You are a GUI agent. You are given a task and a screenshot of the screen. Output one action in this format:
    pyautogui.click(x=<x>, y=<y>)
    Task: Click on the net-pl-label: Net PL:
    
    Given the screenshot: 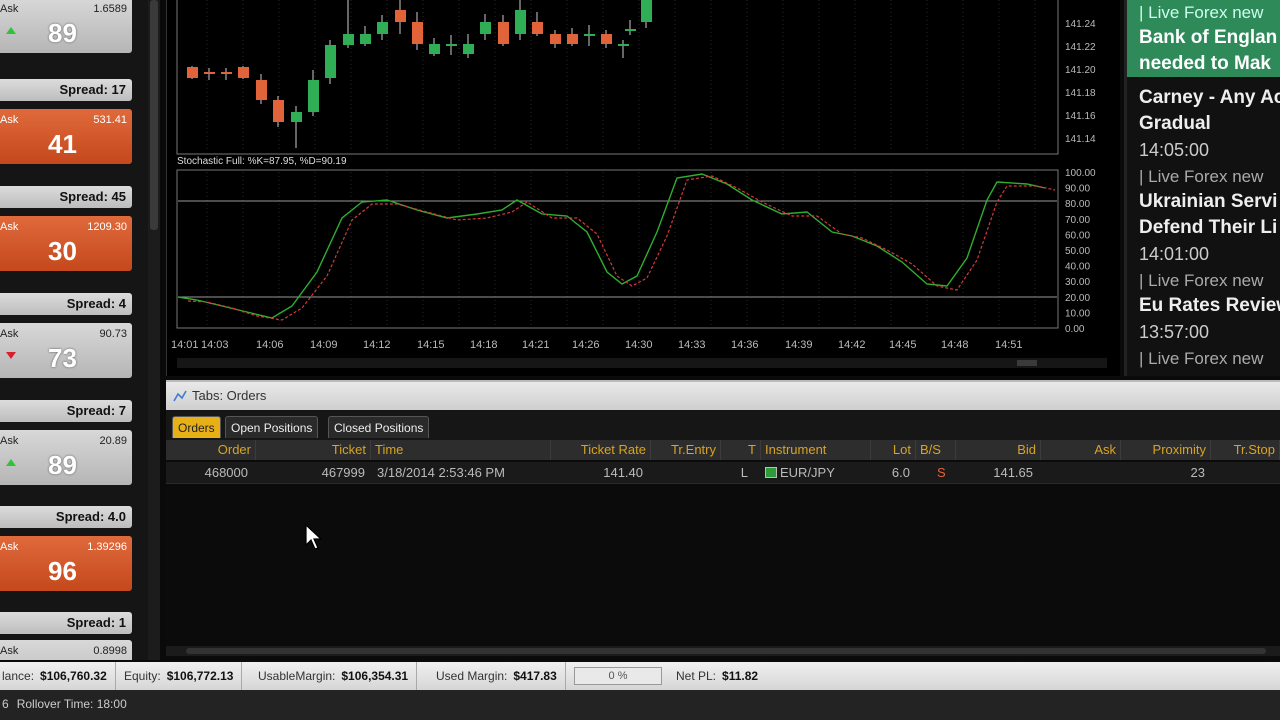 What is the action you would take?
    pyautogui.click(x=696, y=676)
    